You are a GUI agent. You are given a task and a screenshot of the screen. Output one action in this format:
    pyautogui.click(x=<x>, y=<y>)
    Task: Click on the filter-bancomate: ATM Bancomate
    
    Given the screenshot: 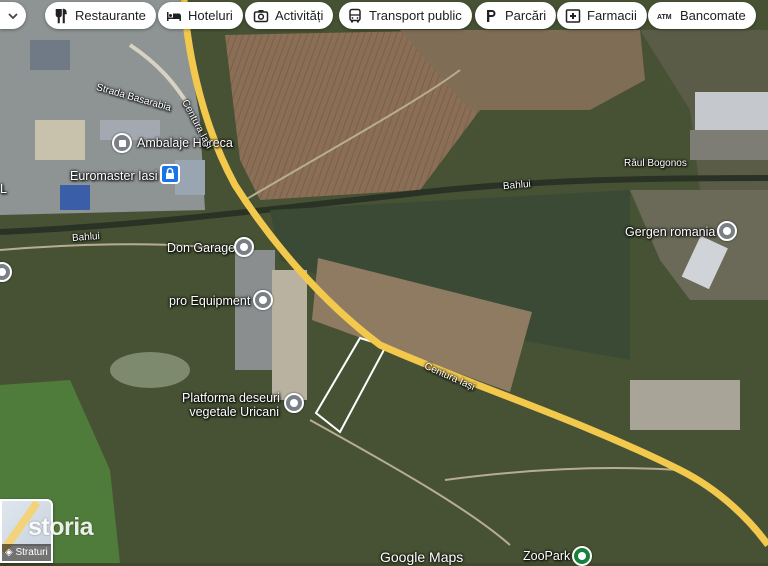 What is the action you would take?
    pyautogui.click(x=702, y=15)
    